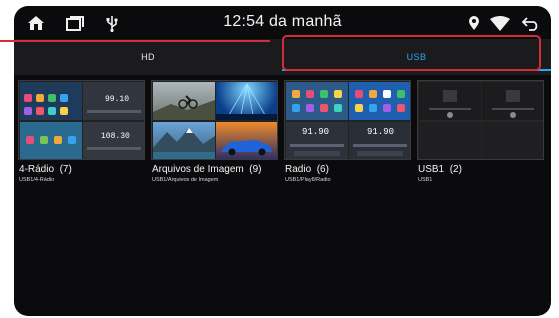 Image resolution: width=559 pixels, height=318 pixels. I want to click on folder-title: 4-Rádio (7), so click(45, 169).